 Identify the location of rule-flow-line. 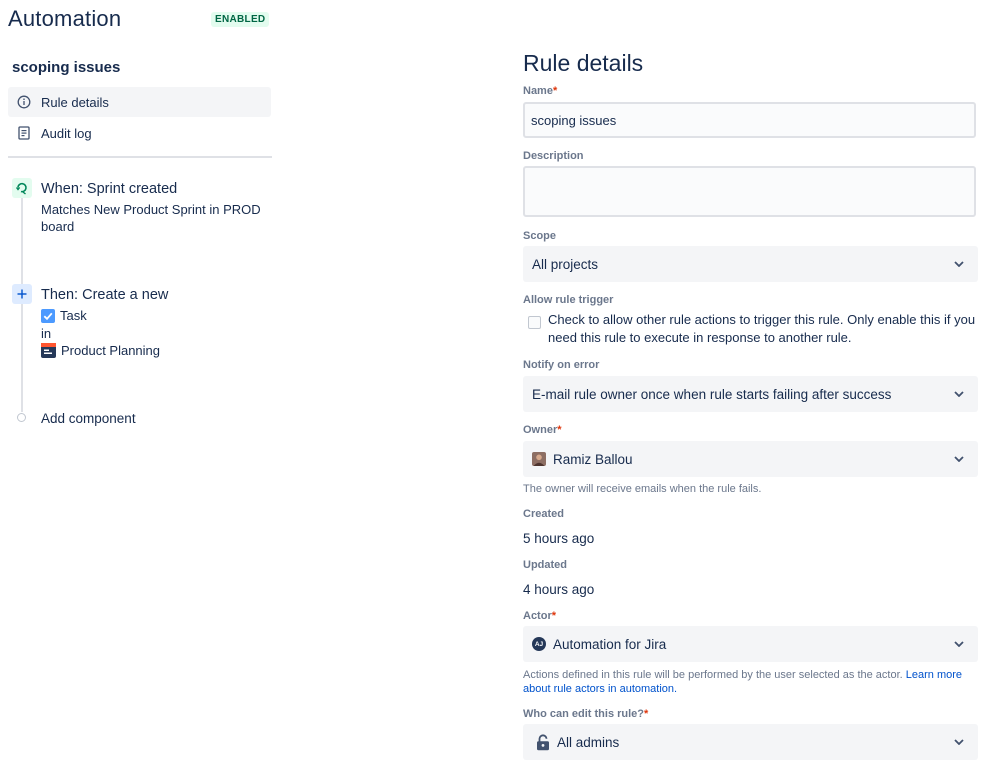
(22, 305).